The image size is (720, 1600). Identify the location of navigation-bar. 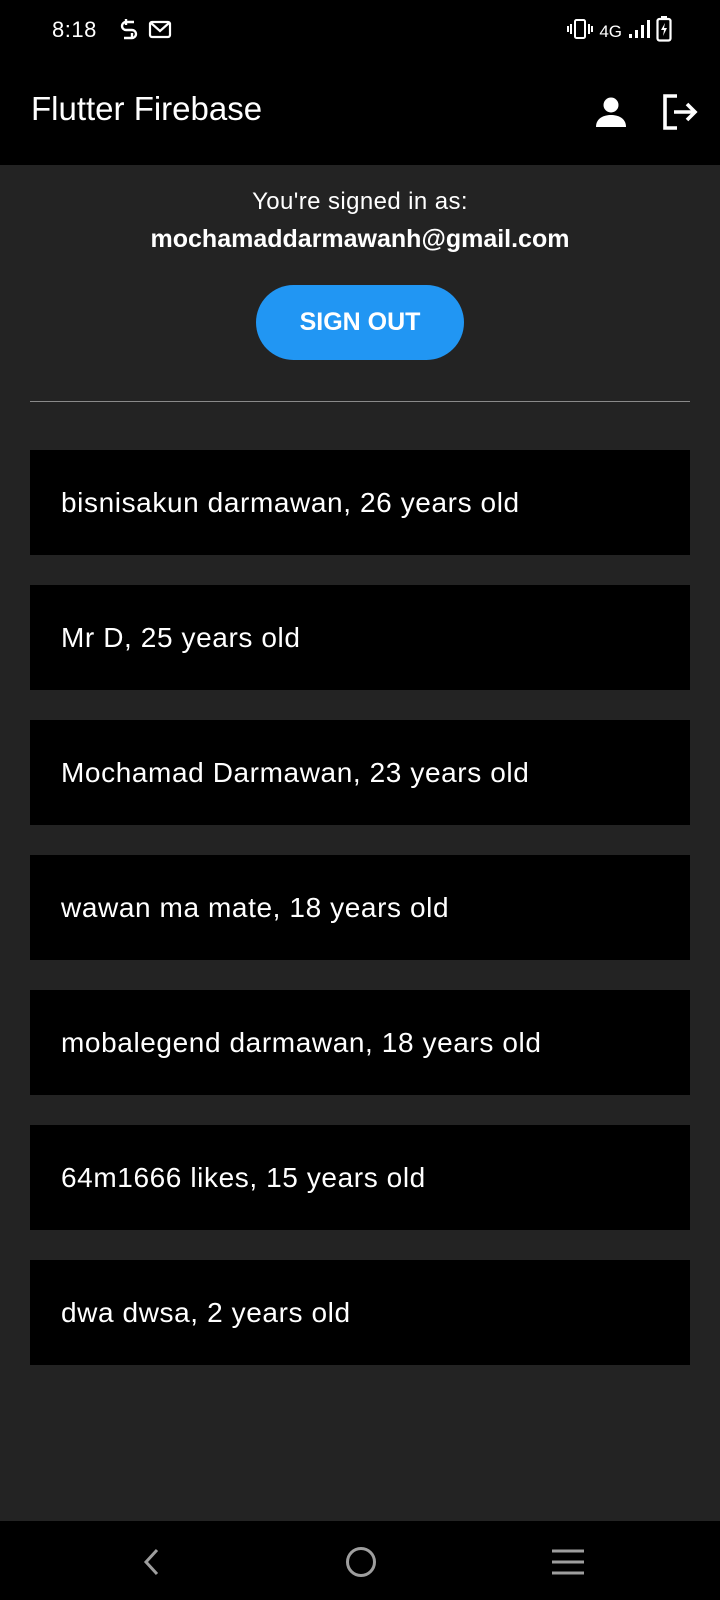
(360, 1560).